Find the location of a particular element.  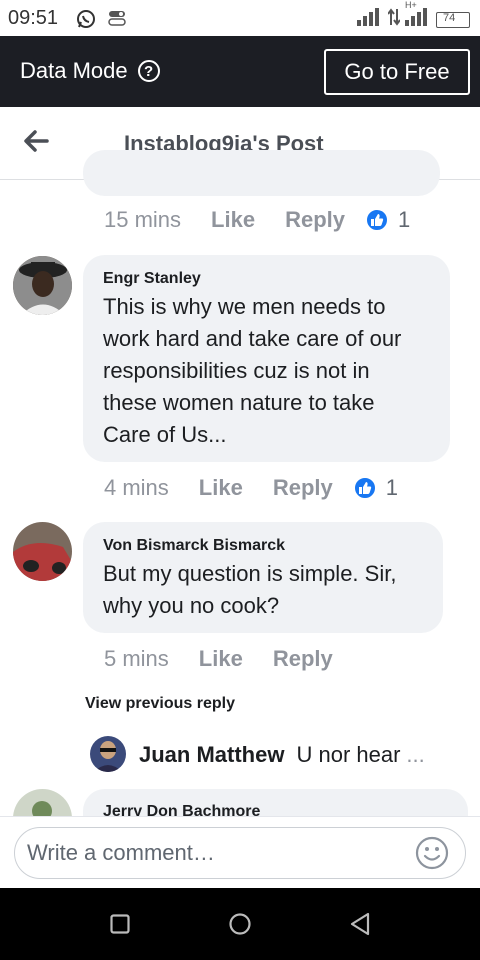

comment-time: 5 mins is located at coordinates (136, 658).